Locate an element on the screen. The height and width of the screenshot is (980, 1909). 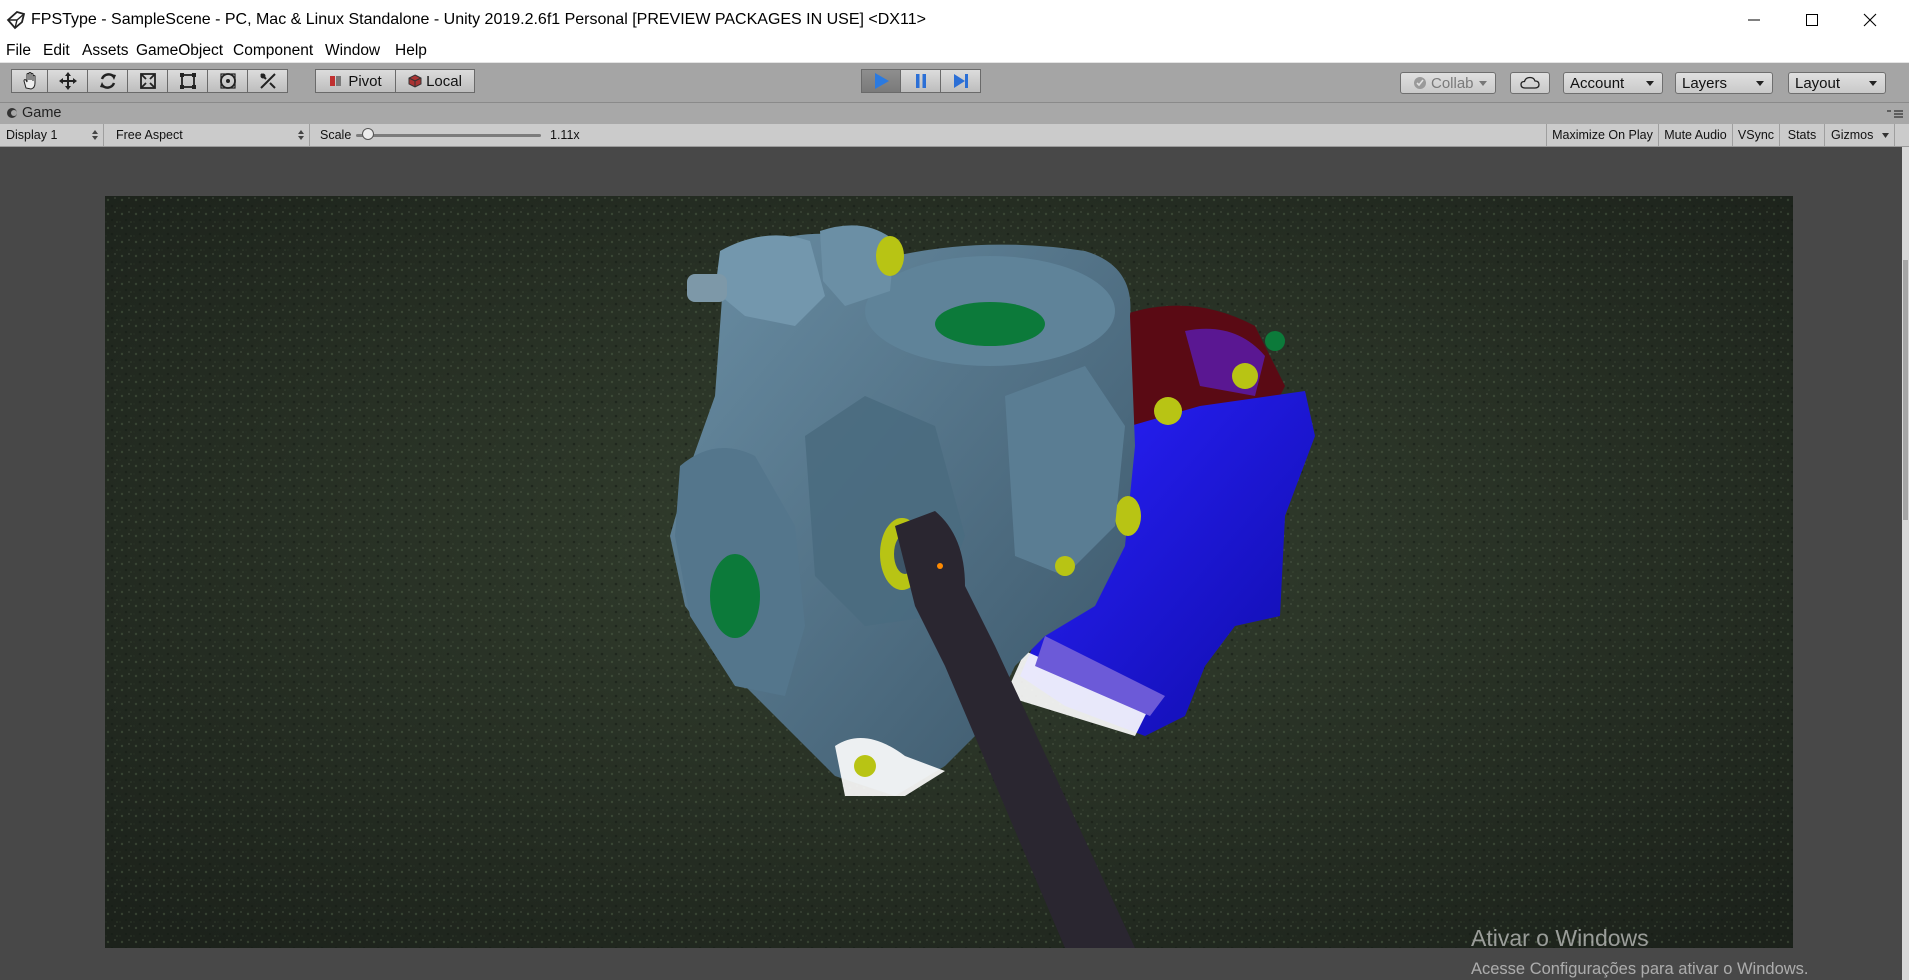
play-button is located at coordinates (881, 81).